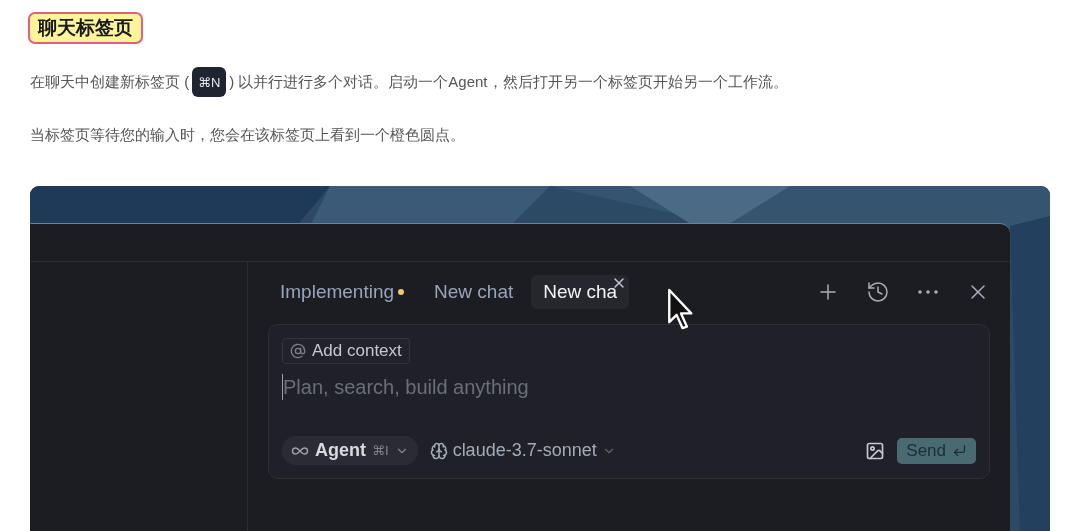 This screenshot has height=531, width=1080. I want to click on section-heading: 聊天标签页, so click(85, 28).